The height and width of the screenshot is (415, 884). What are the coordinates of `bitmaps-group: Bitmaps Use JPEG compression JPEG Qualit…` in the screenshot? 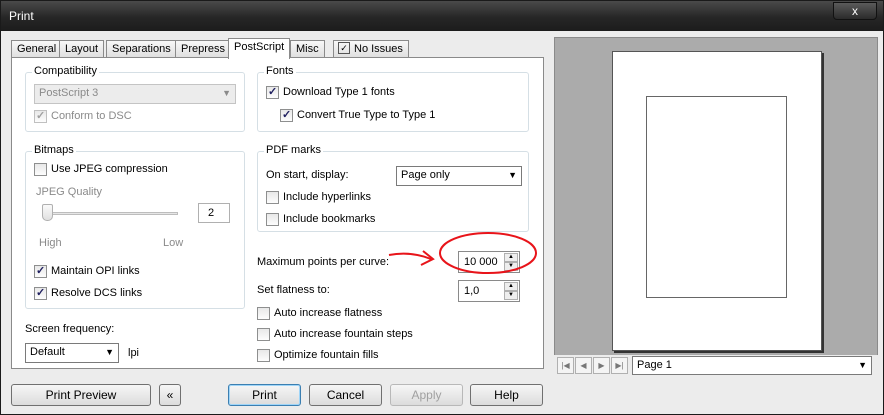 It's located at (135, 226).